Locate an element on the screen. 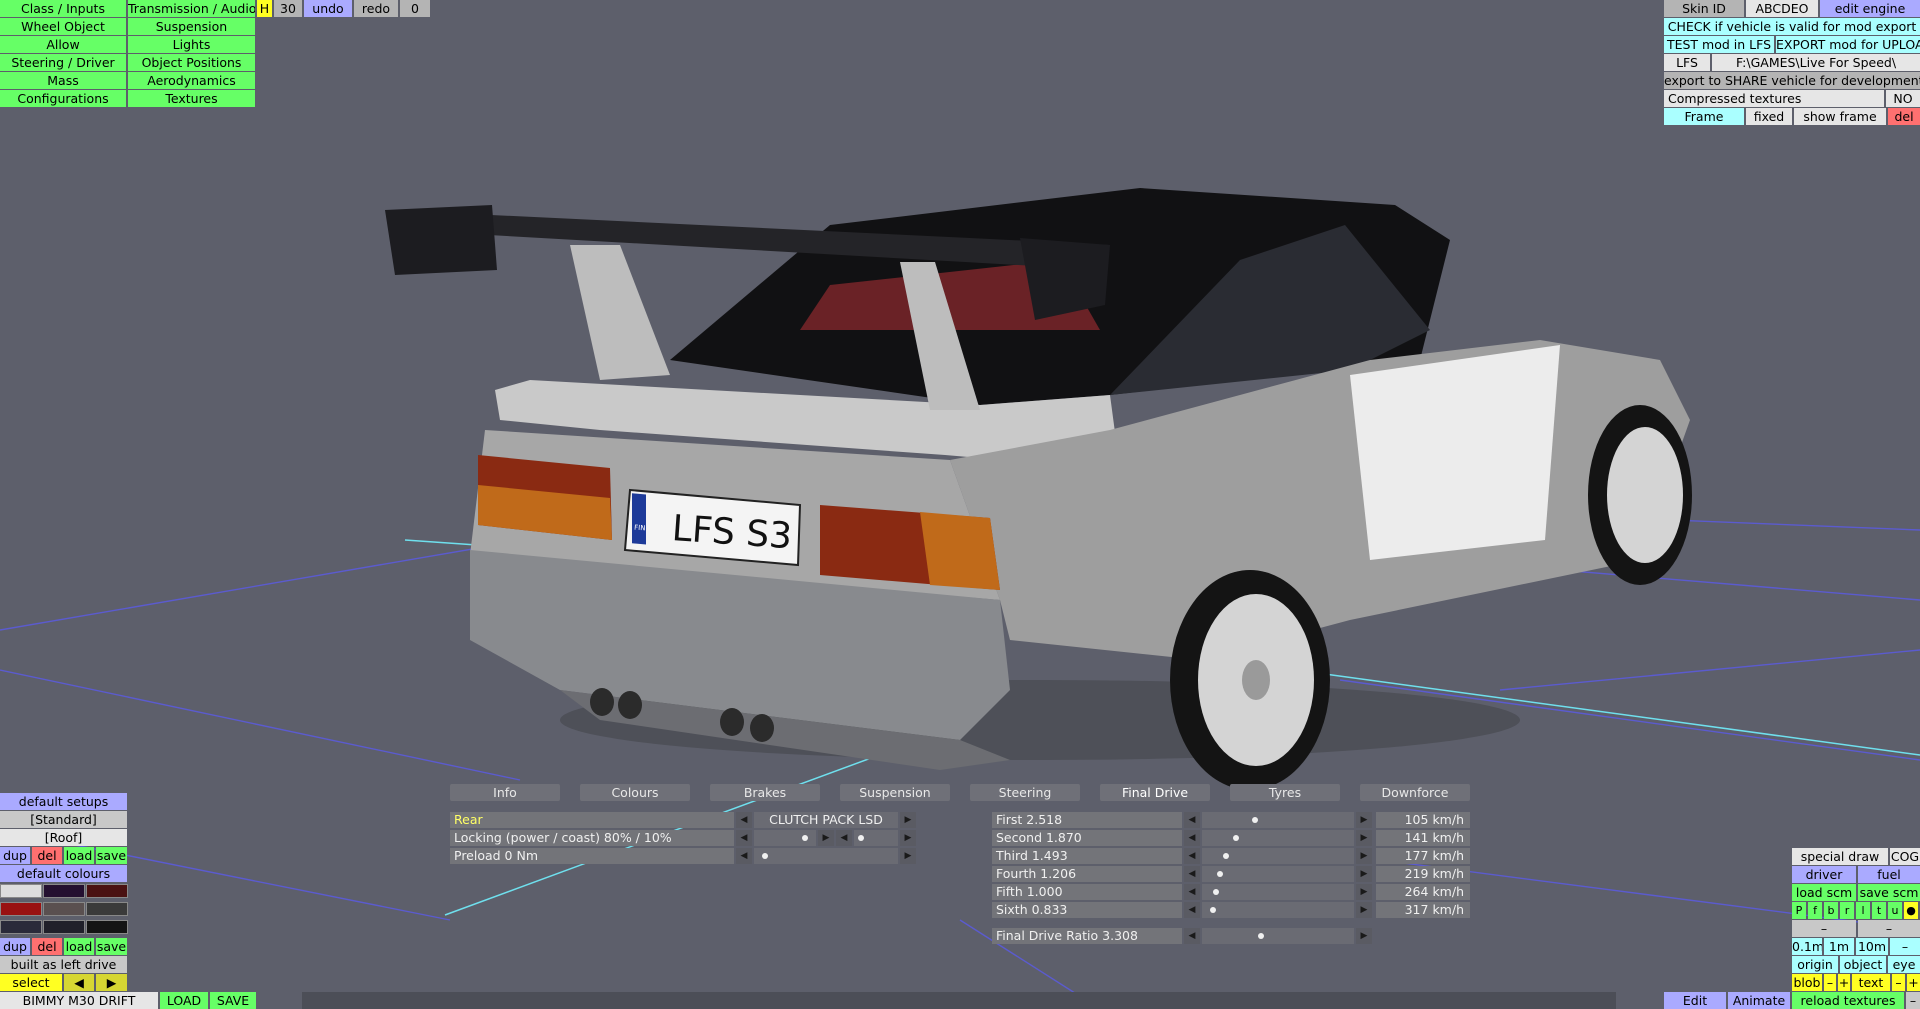 This screenshot has height=1009, width=1920. tab-tyres: Tyres is located at coordinates (1285, 792).